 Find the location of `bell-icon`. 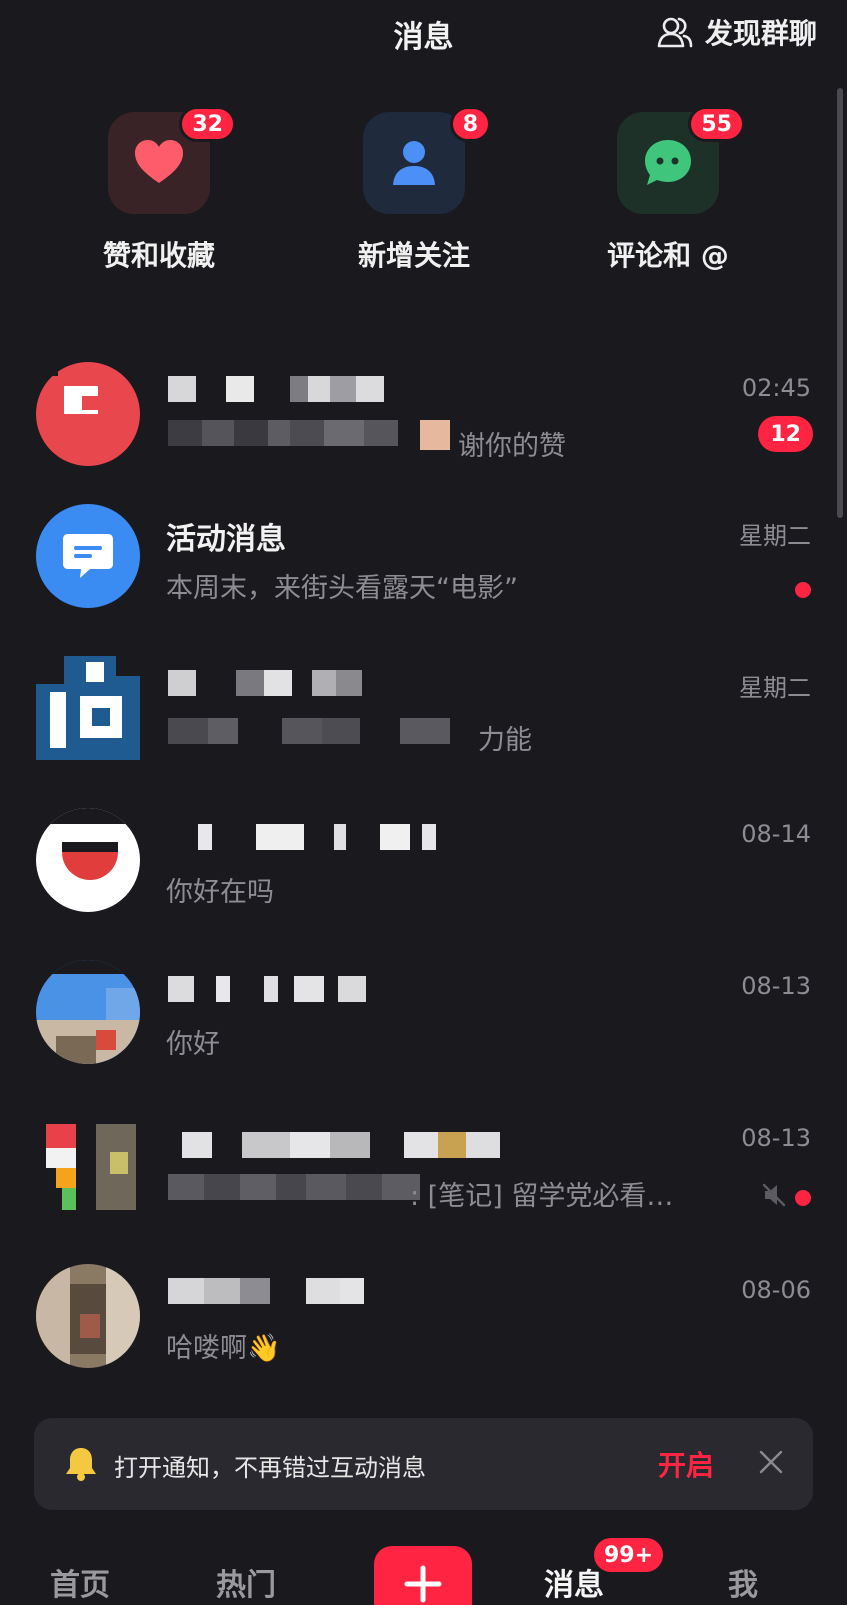

bell-icon is located at coordinates (81, 1464).